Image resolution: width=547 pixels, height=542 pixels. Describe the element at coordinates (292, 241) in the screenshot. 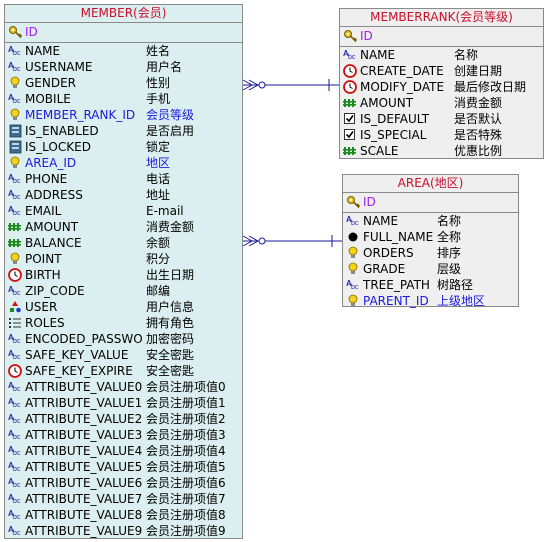

I see `member-to-area-connector` at that location.